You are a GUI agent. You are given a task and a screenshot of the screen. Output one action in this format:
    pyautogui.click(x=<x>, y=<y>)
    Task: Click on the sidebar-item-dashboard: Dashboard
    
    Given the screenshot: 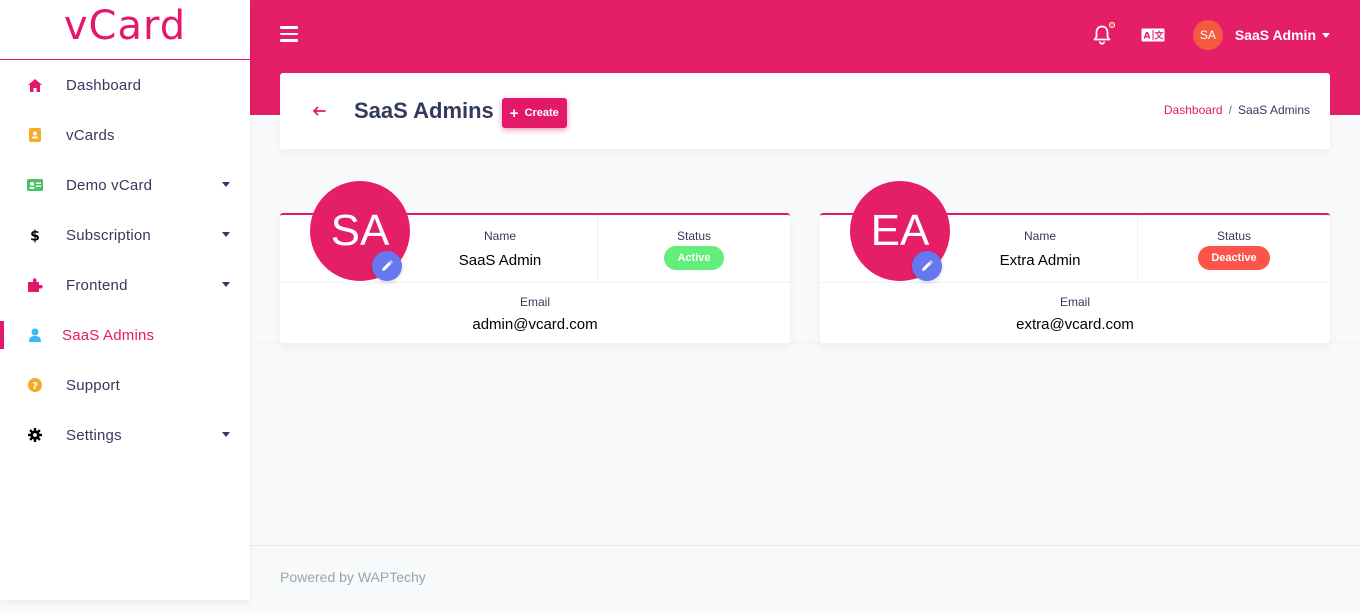 What is the action you would take?
    pyautogui.click(x=125, y=85)
    